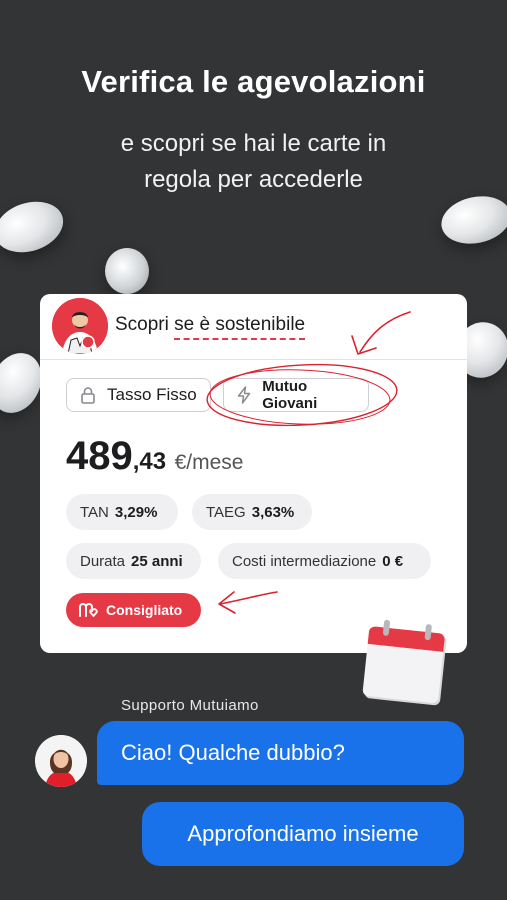  I want to click on tan-value: 3,29%, so click(136, 512).